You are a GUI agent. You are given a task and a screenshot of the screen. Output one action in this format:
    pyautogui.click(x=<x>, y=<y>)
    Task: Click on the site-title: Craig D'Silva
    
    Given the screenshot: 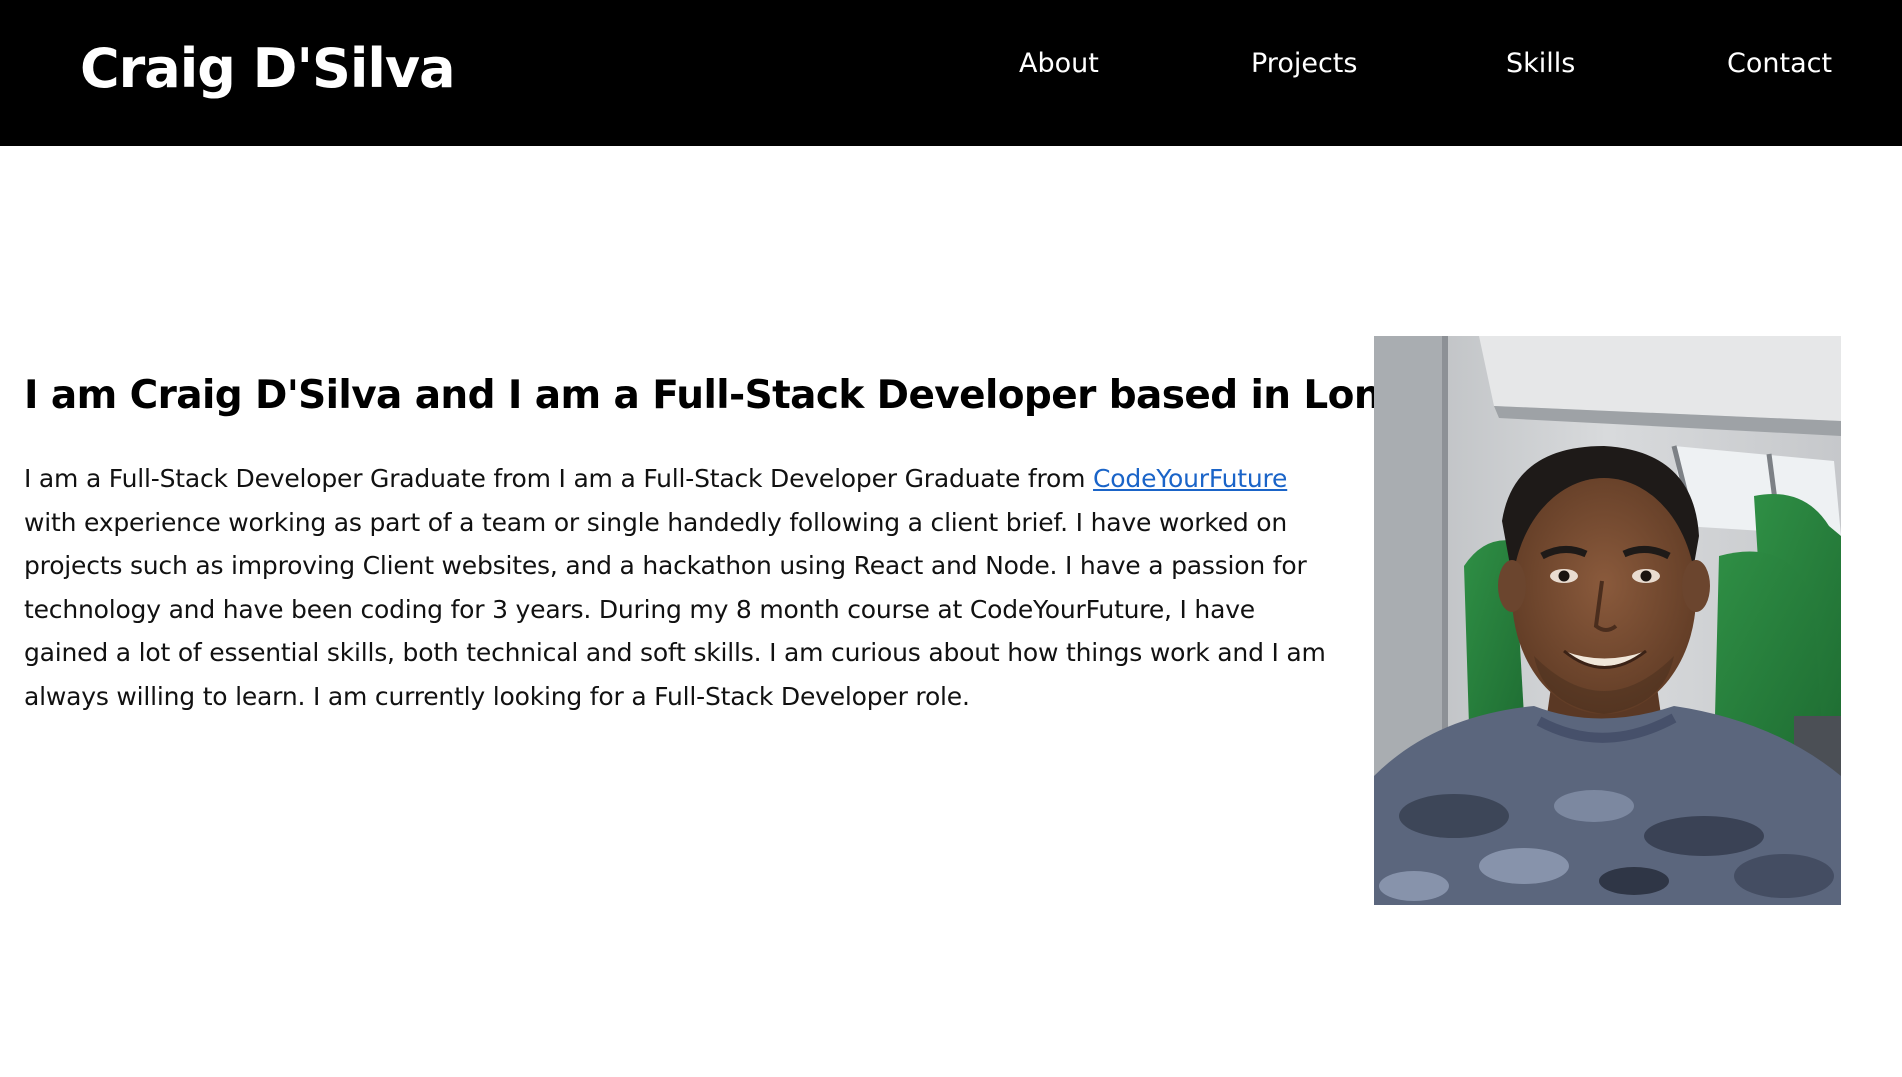 What is the action you would take?
    pyautogui.click(x=268, y=69)
    